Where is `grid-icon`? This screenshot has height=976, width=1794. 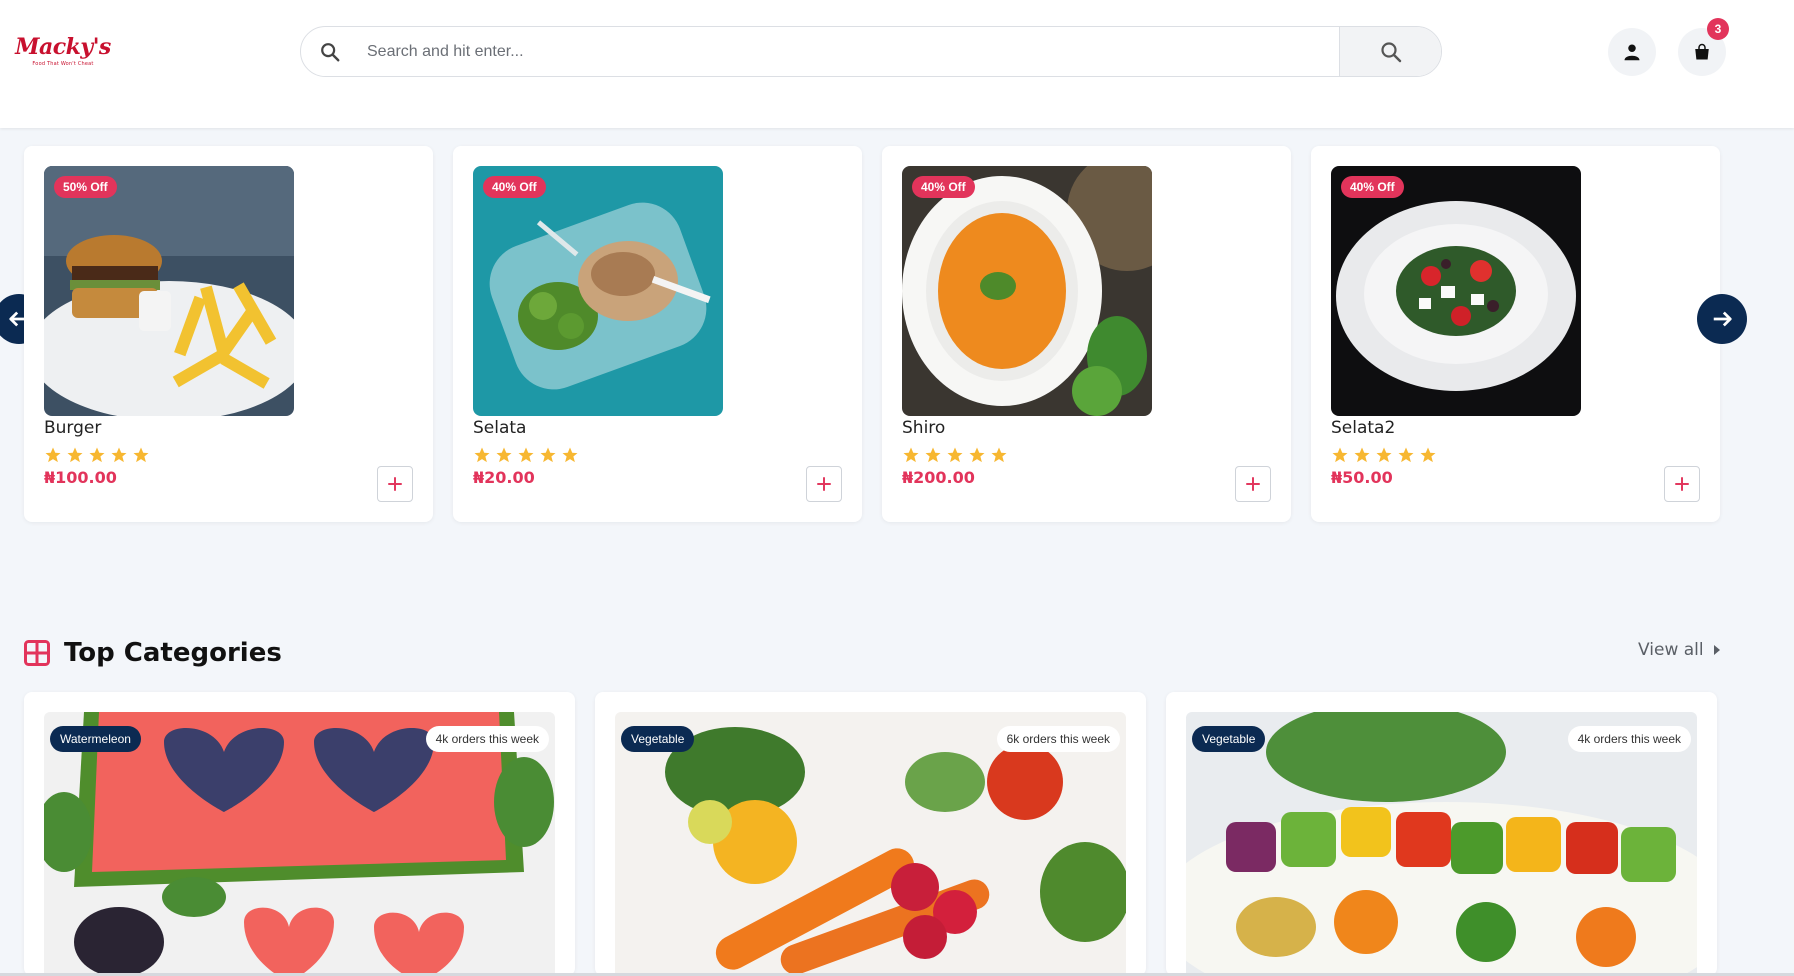
grid-icon is located at coordinates (37, 653).